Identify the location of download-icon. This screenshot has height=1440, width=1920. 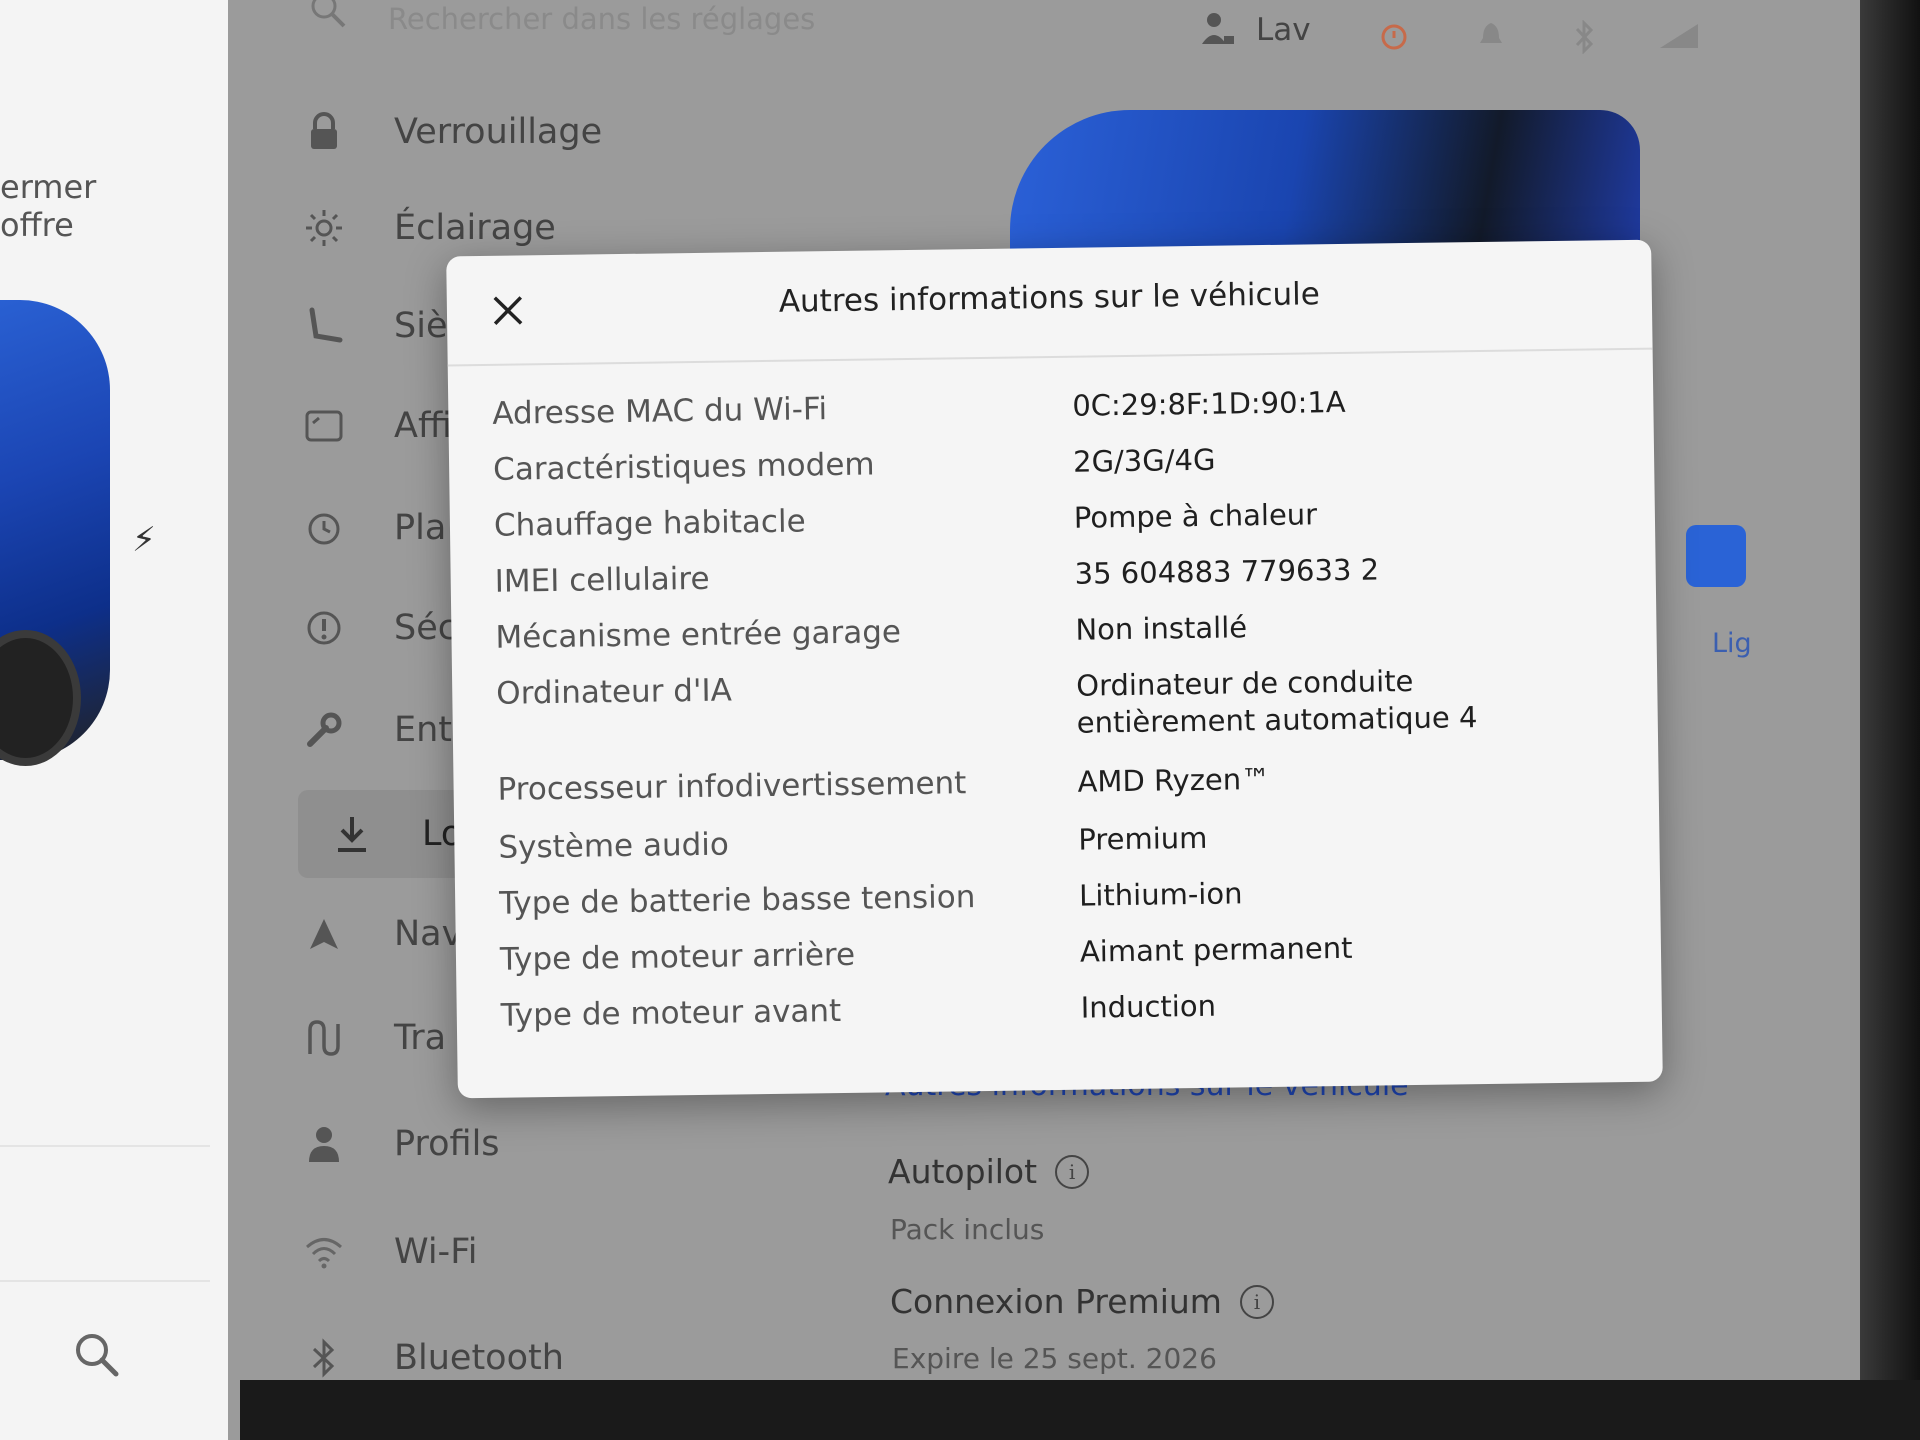
(352, 834).